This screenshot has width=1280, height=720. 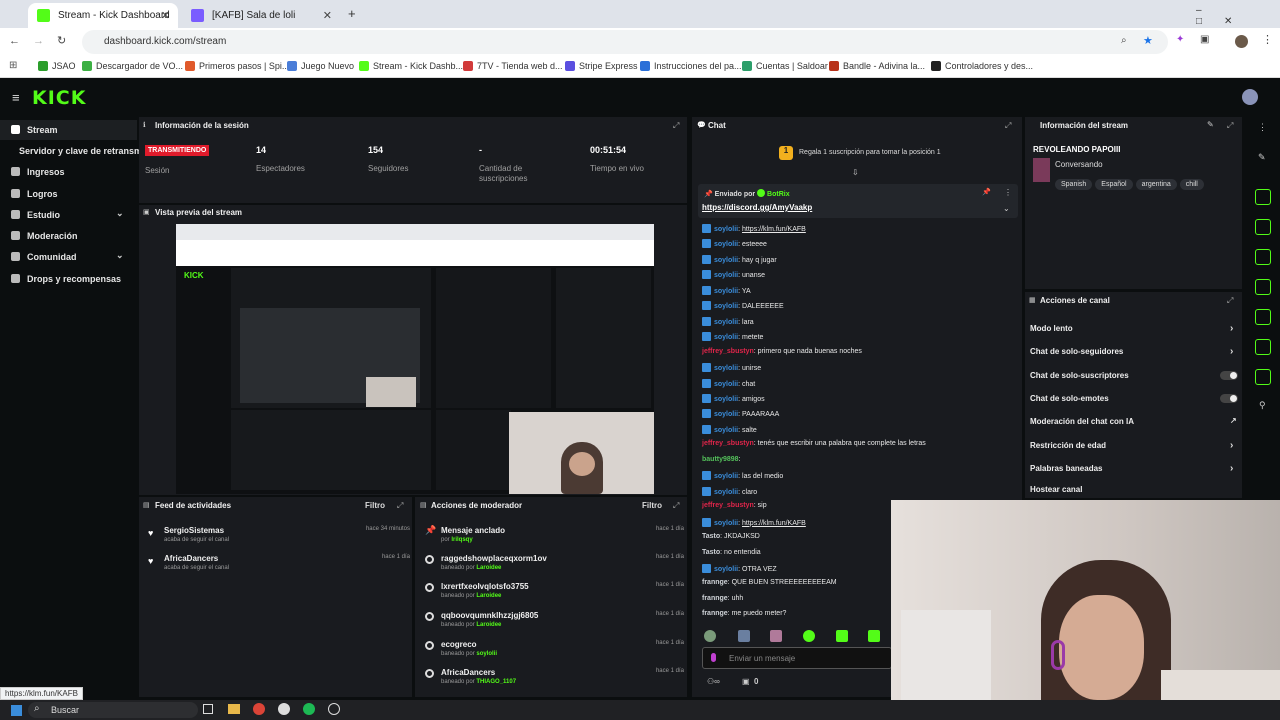 What do you see at coordinates (261, 15) in the screenshot?
I see `tab-kafb: [KAFB] Sala de loli ✕` at bounding box center [261, 15].